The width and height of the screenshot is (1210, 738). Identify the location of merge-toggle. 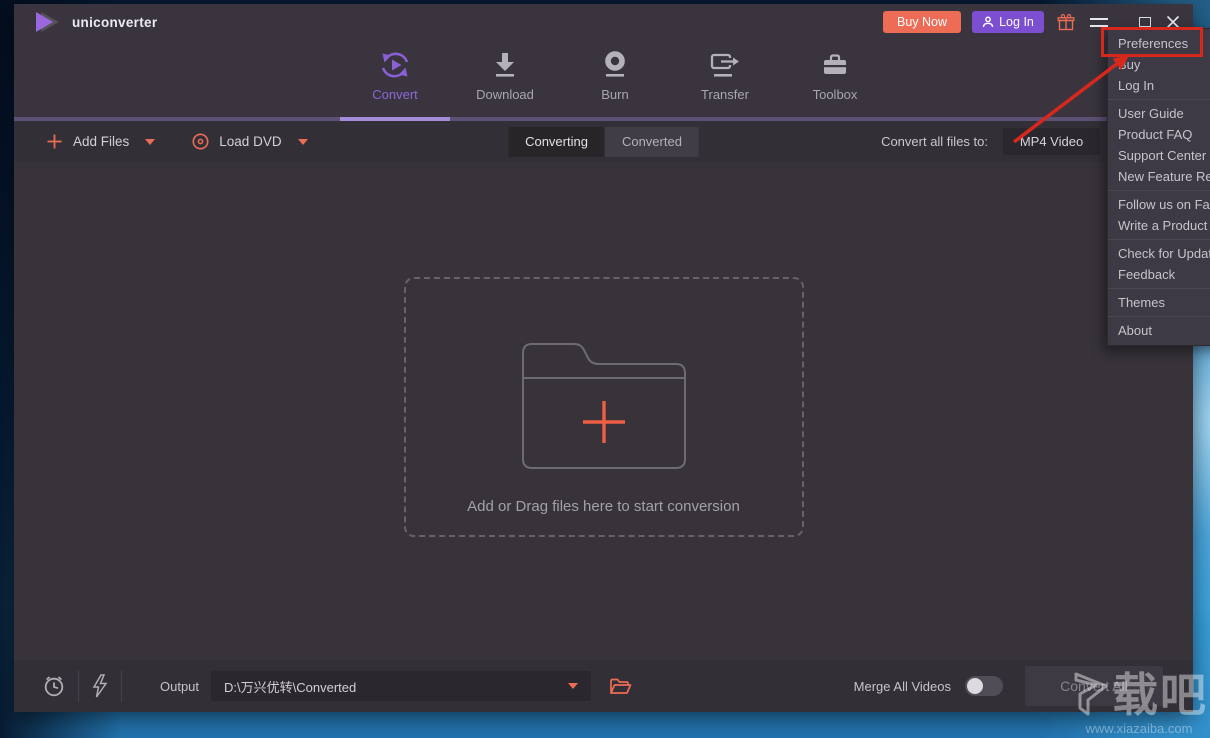
(984, 686).